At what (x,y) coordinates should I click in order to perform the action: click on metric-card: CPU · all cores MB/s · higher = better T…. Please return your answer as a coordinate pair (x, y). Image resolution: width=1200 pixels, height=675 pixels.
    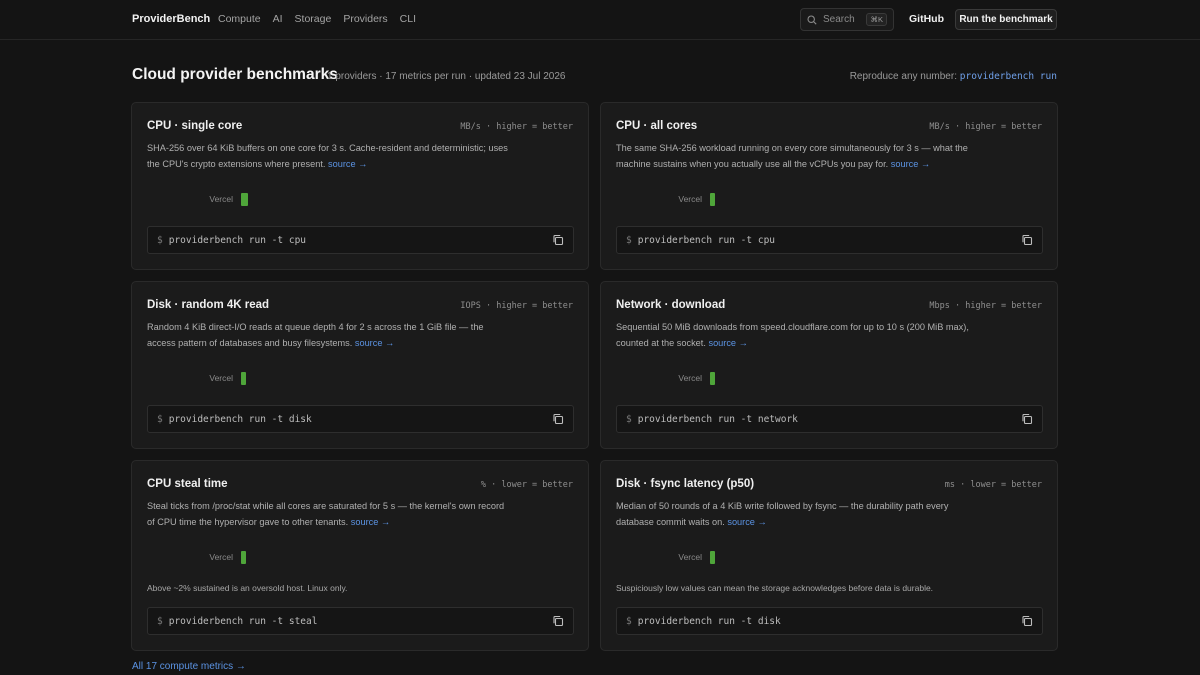
    Looking at the image, I should click on (829, 186).